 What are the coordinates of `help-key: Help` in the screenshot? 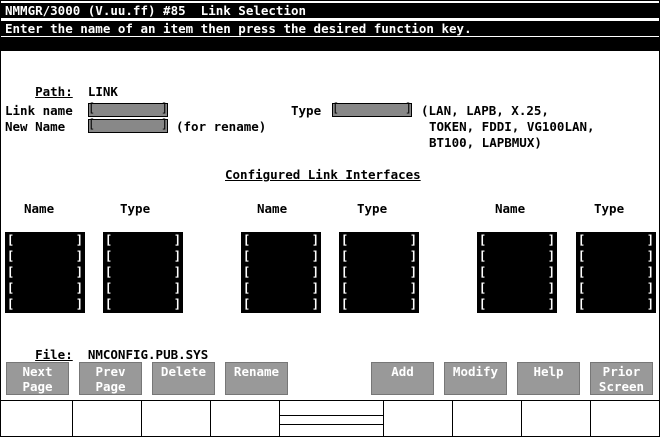 It's located at (548, 378).